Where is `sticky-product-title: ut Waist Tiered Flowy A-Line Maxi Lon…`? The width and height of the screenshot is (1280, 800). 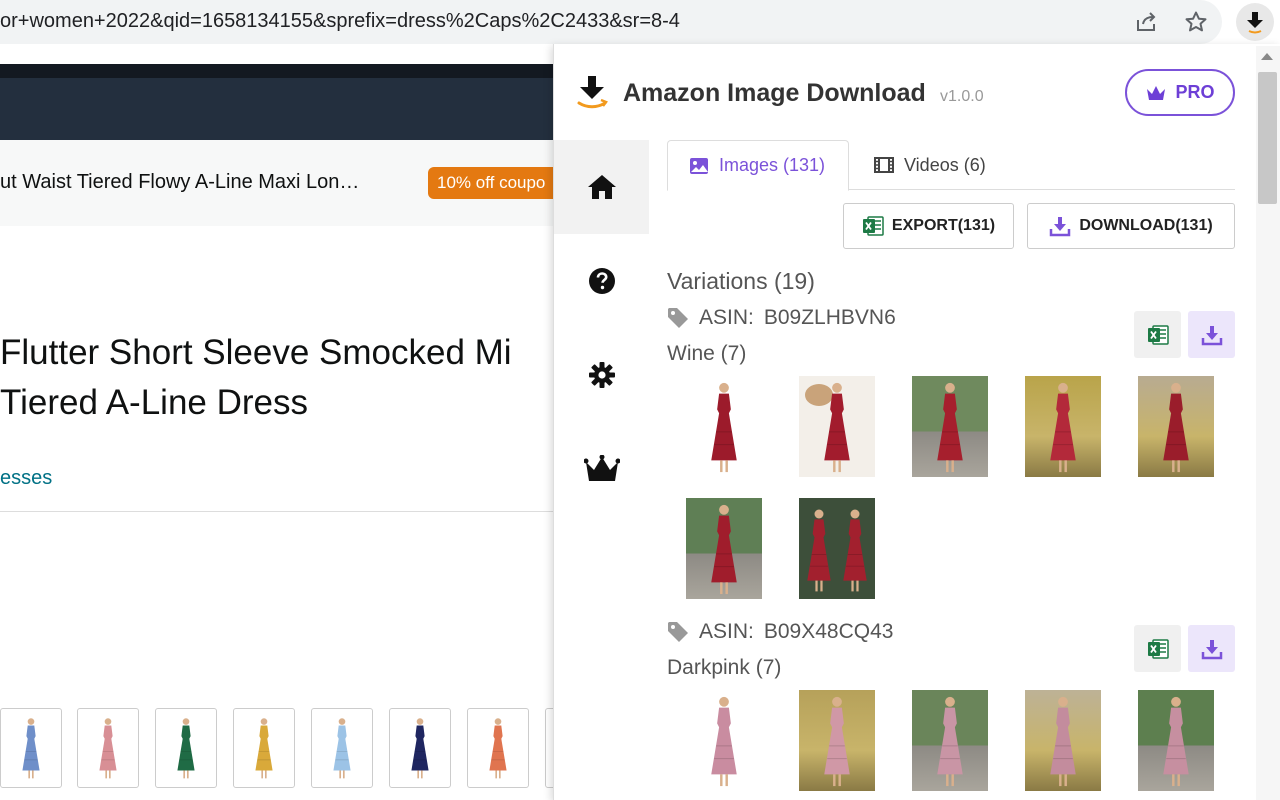
sticky-product-title: ut Waist Tiered Flowy A-Line Maxi Lon… is located at coordinates (179, 182).